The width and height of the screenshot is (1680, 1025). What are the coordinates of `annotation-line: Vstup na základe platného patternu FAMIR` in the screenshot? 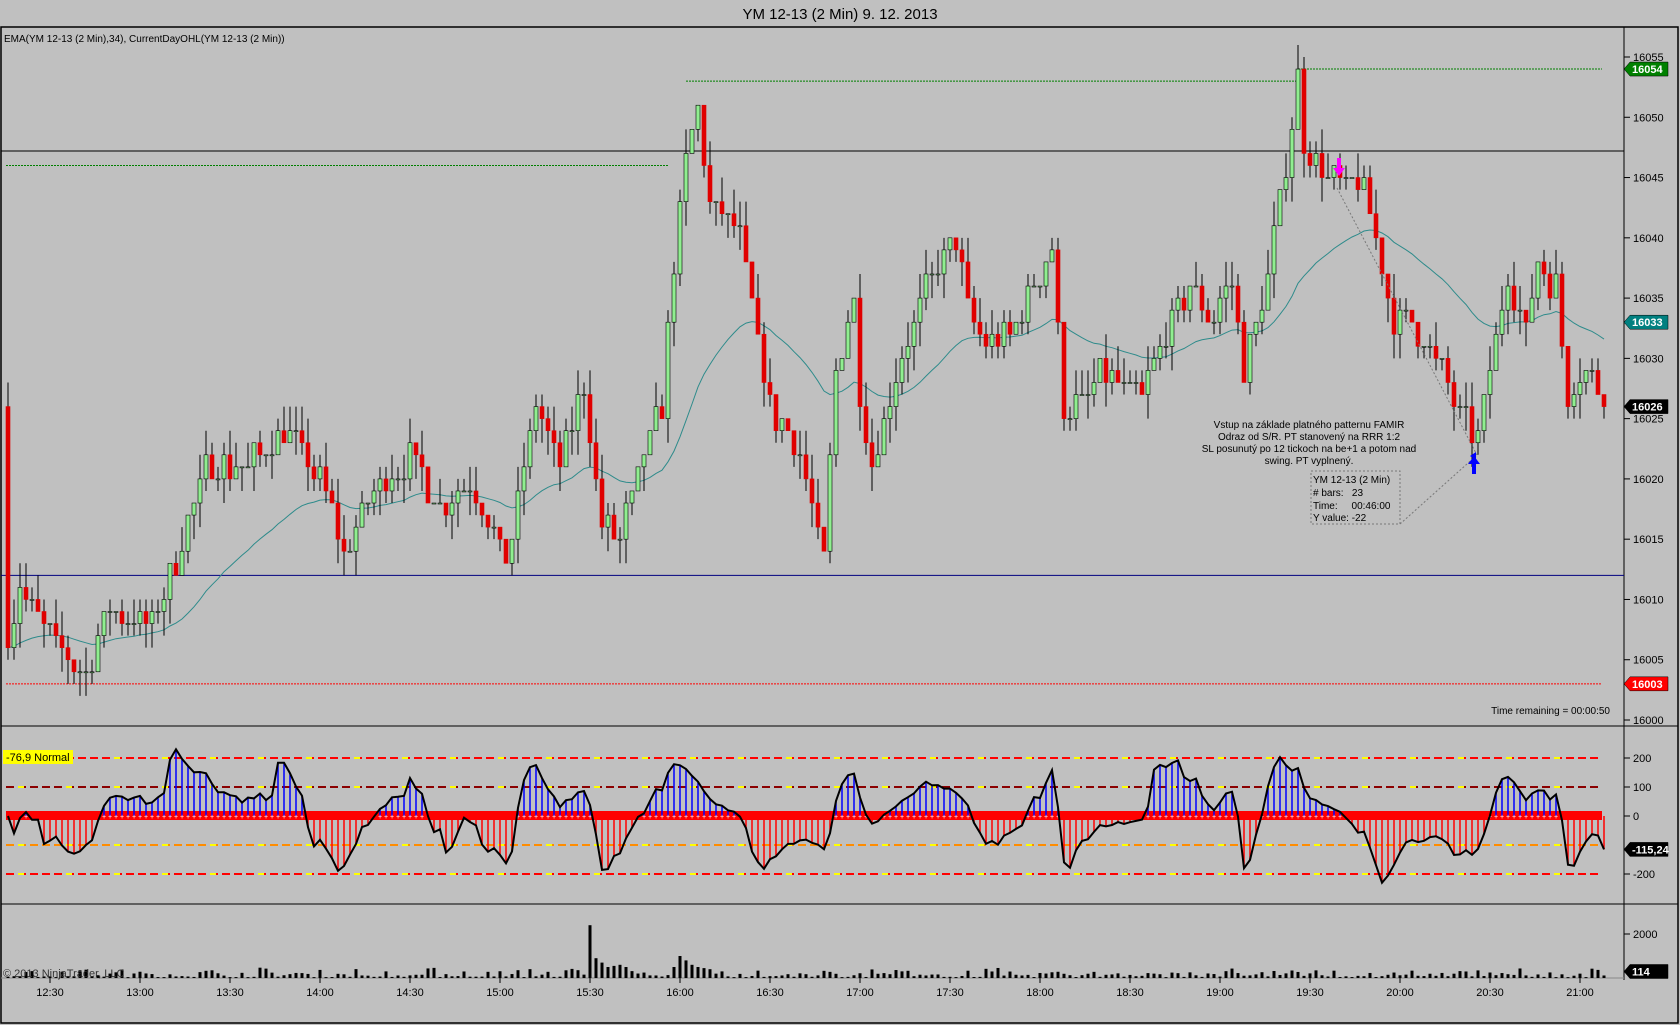 It's located at (1309, 425).